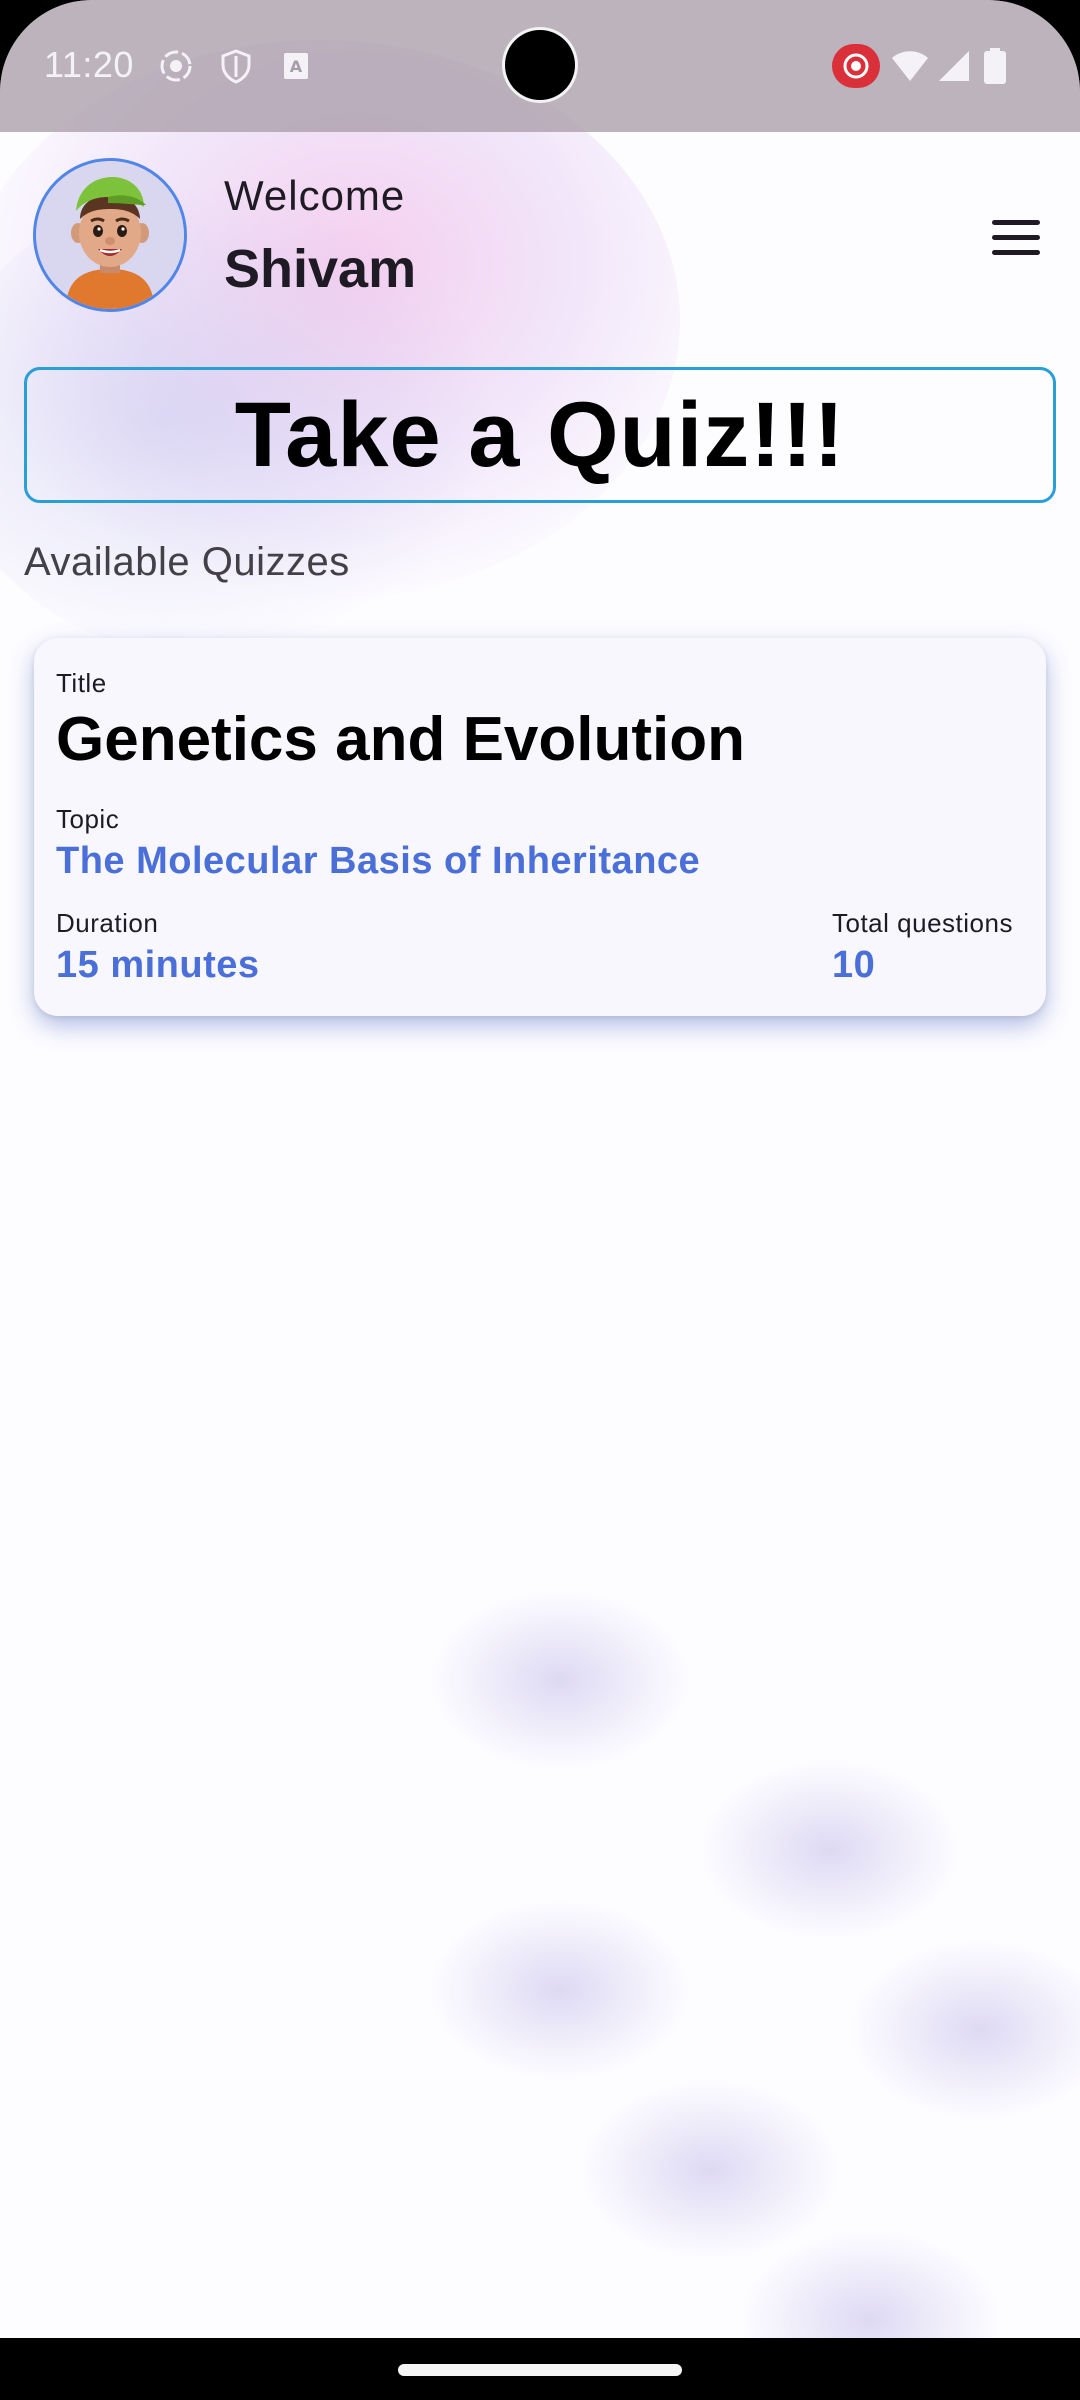 The image size is (1080, 2400). I want to click on quiz-title-label: Title, so click(81, 683).